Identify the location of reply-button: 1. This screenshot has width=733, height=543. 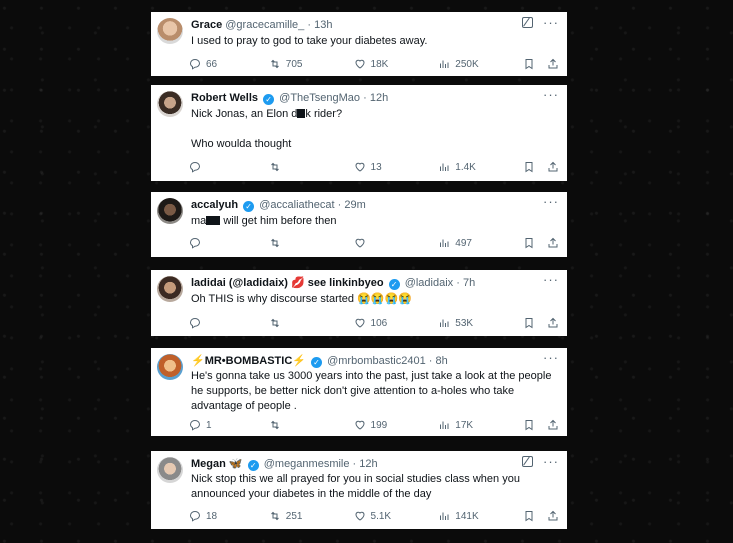
(229, 425).